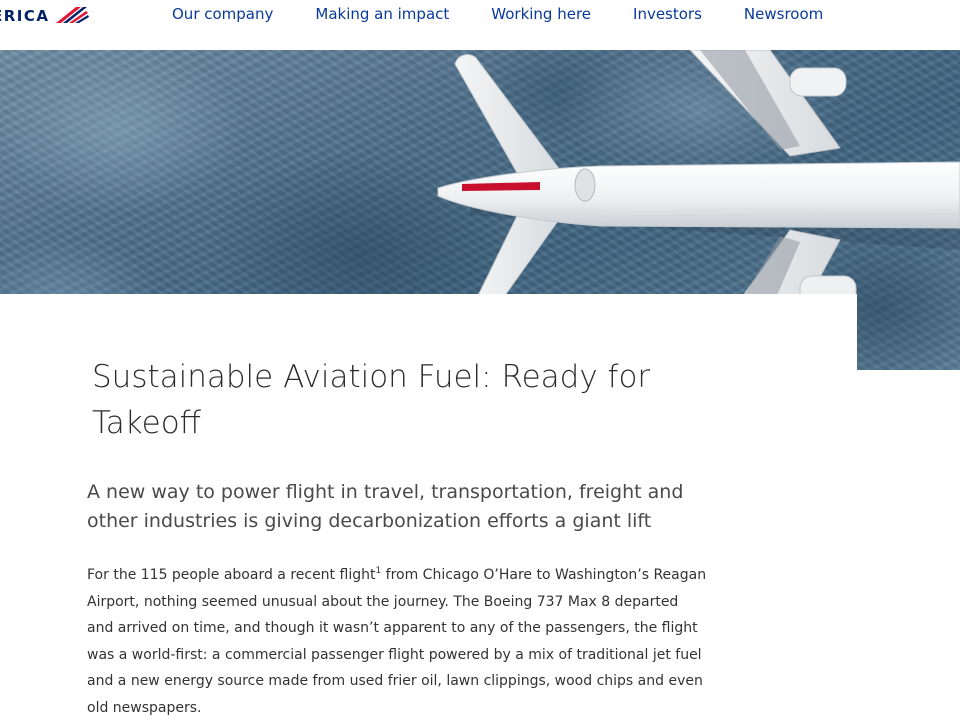 The width and height of the screenshot is (960, 720). Describe the element at coordinates (783, 14) in the screenshot. I see `nav-newsroom: Newsroom` at that location.